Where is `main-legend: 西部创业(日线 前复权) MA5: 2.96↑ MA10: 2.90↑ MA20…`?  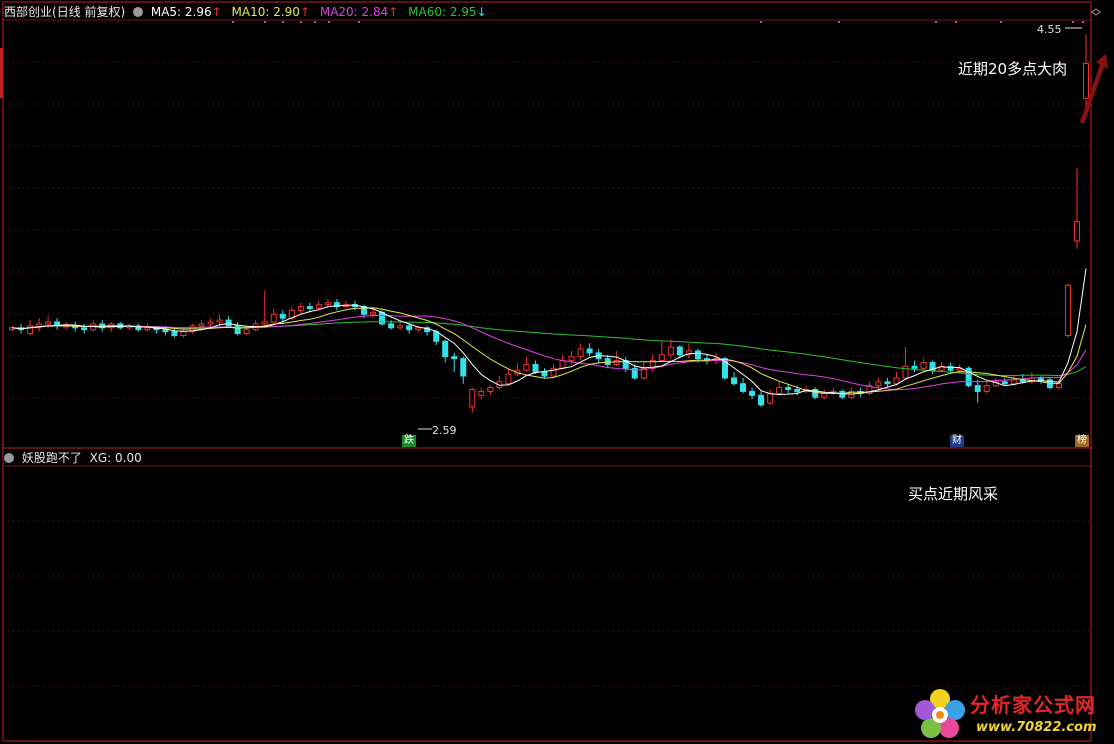
main-legend: 西部创业(日线 前复权) MA5: 2.96↑ MA10: 2.90↑ MA20… is located at coordinates (245, 12).